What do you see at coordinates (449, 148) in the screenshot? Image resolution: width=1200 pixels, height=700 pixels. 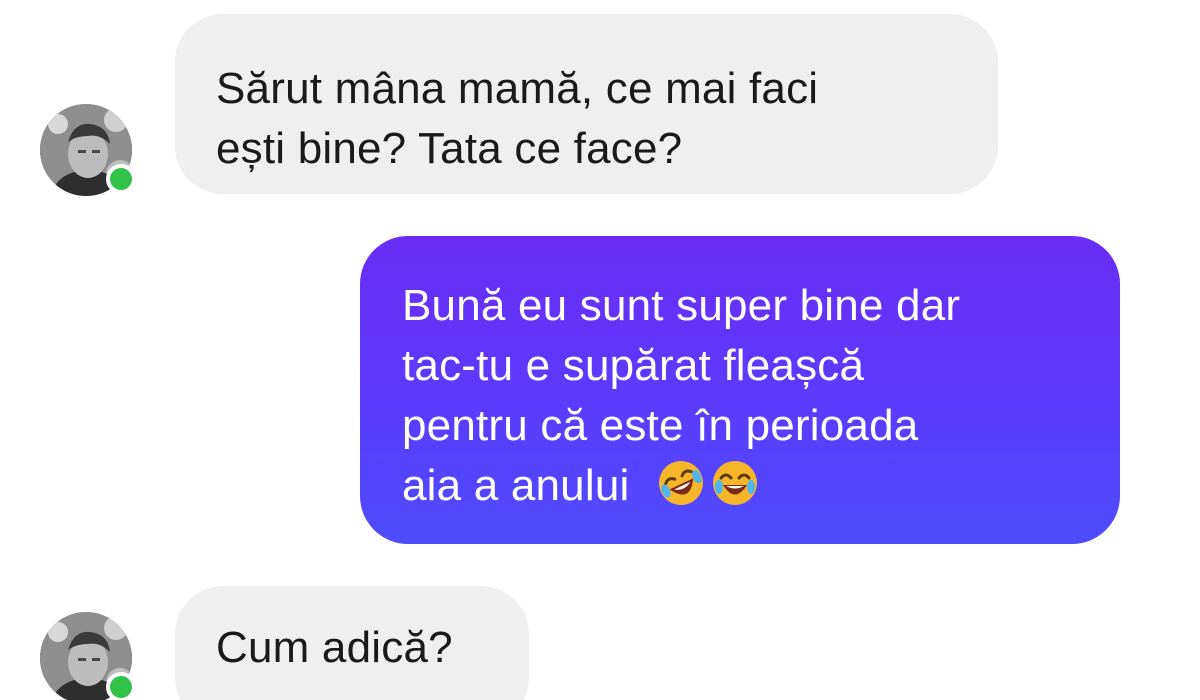 I see `message-text-line: ești bine? Tata ce face?` at bounding box center [449, 148].